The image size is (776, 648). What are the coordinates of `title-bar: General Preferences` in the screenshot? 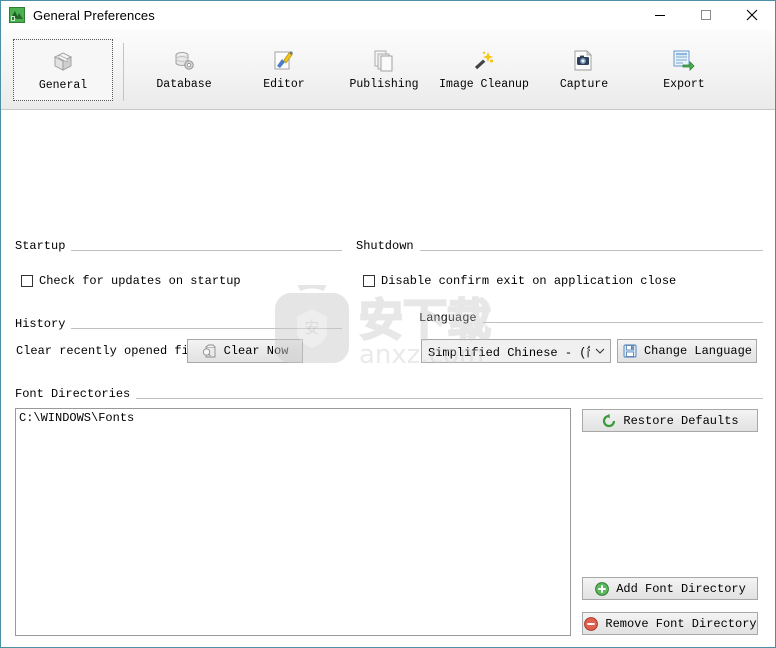 It's located at (388, 15).